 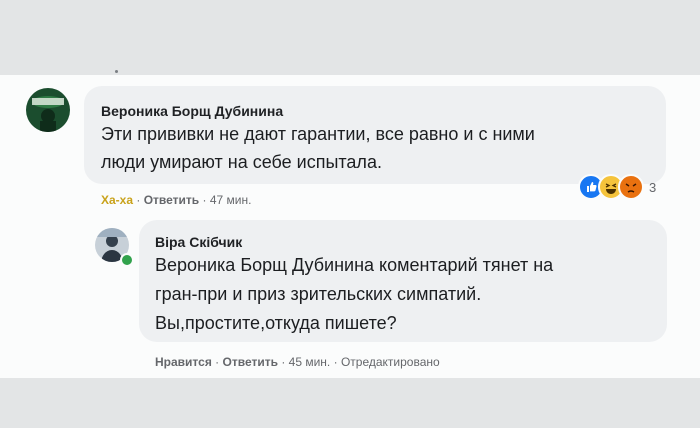 What do you see at coordinates (241, 162) in the screenshot?
I see `comment-text-line: люди умирают на себе испытала.` at bounding box center [241, 162].